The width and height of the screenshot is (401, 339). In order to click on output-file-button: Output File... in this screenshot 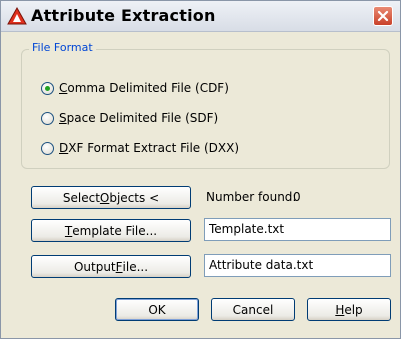, I will do `click(111, 266)`.